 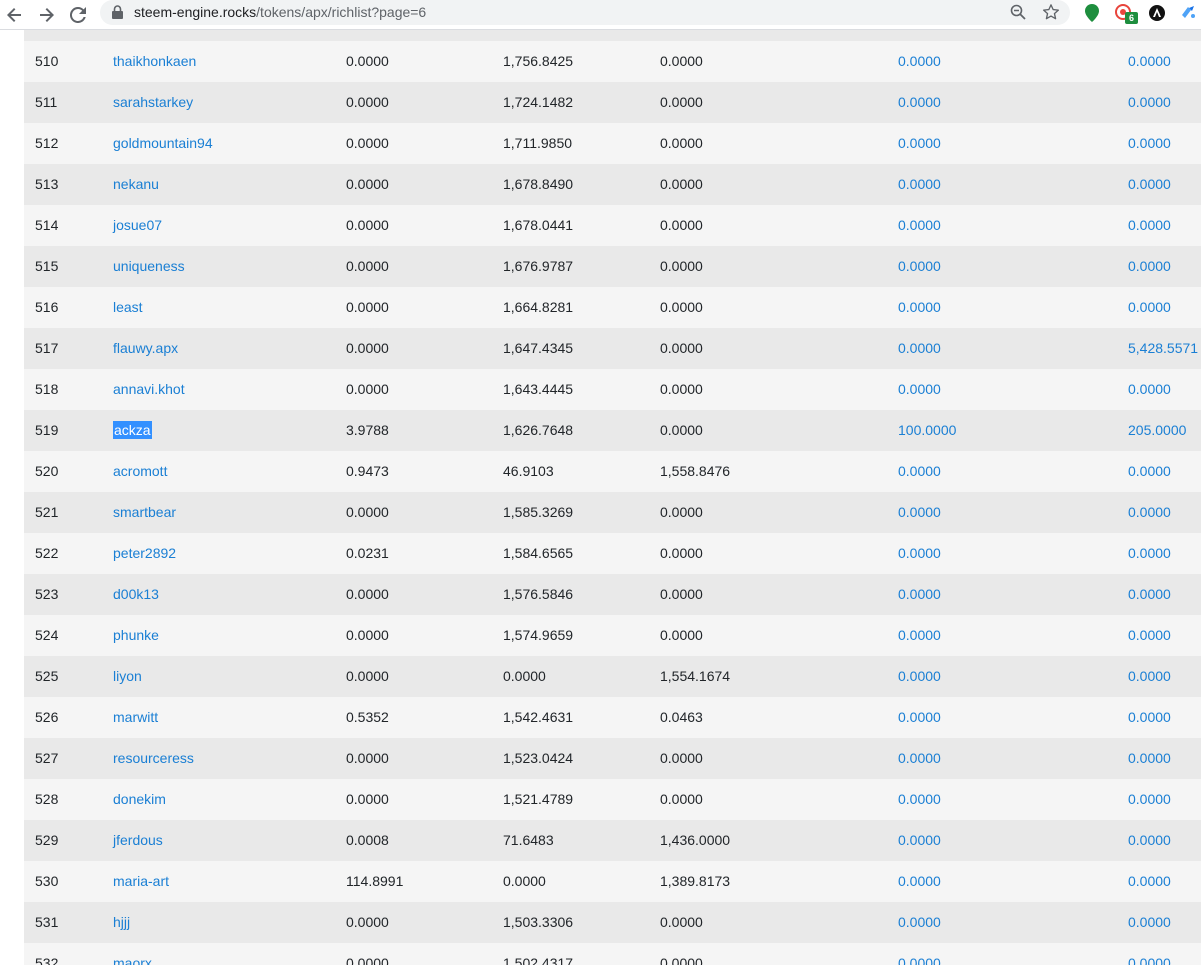 I want to click on account-link: ackza, so click(x=132, y=430).